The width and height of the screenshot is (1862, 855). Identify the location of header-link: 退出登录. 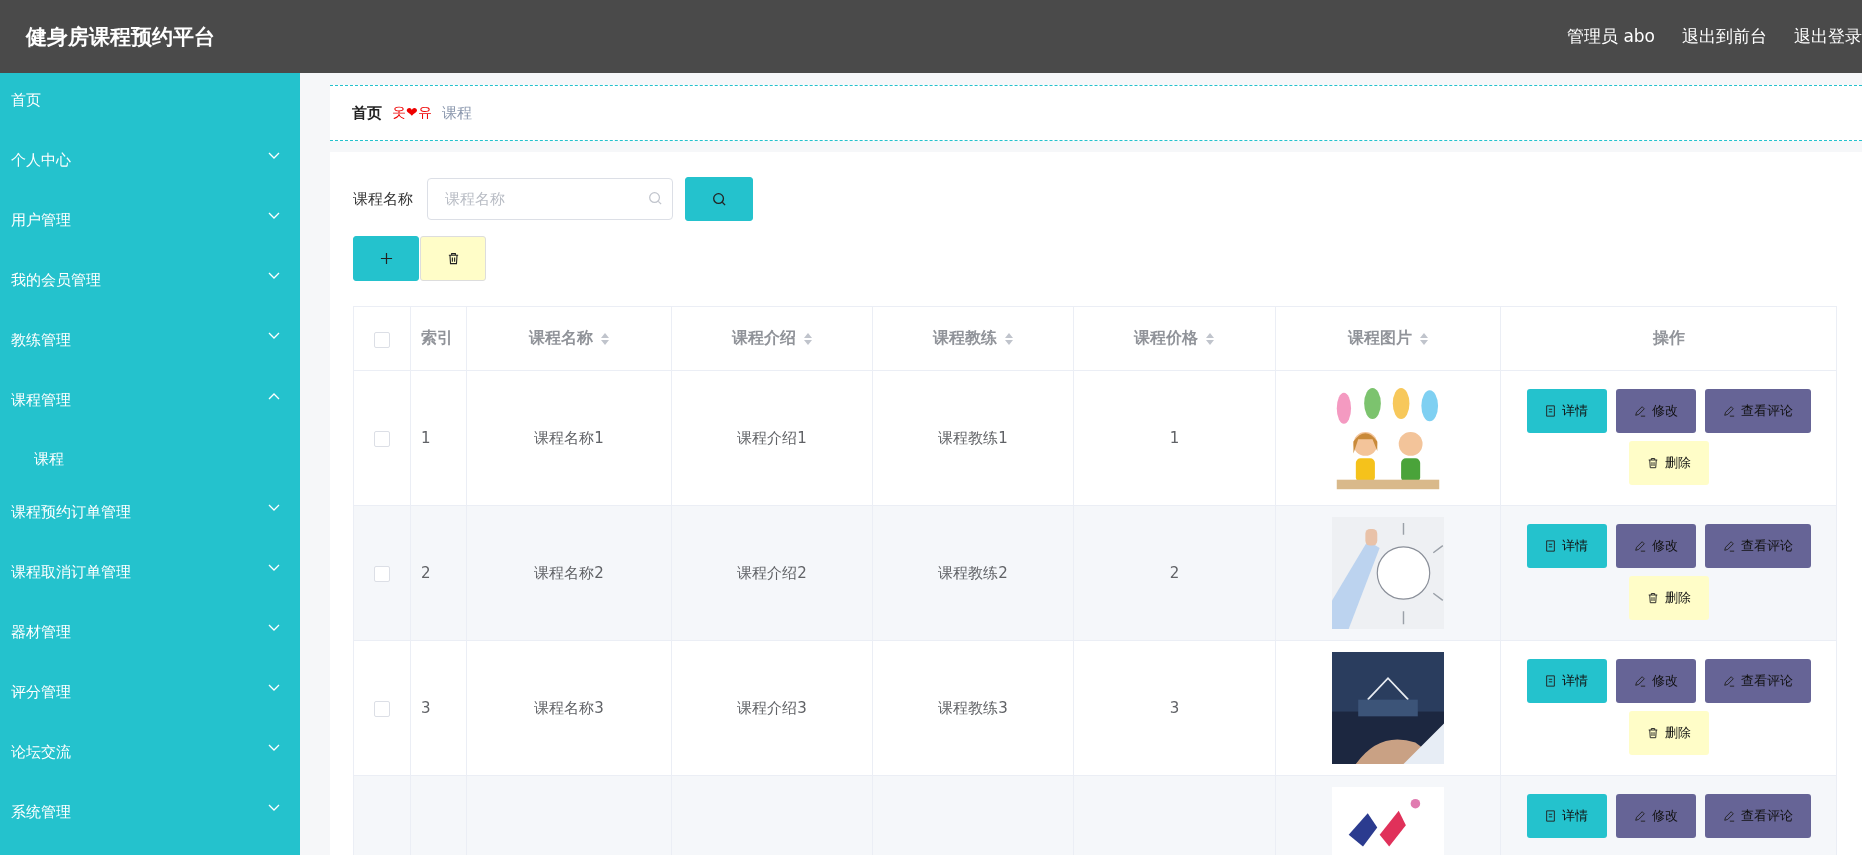
(1828, 36).